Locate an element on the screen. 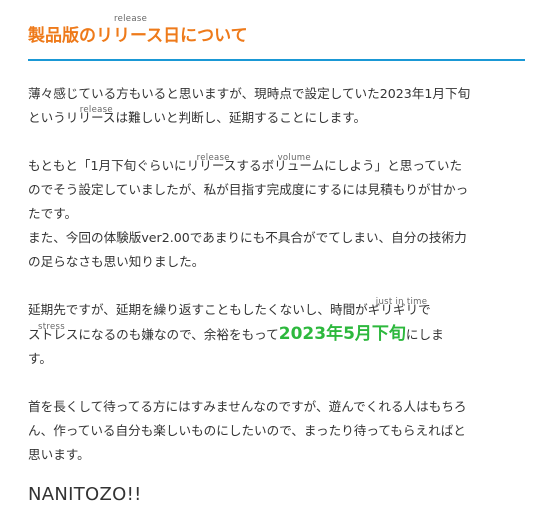 The width and height of the screenshot is (557, 524). title-text: 製品版のリリース日について is located at coordinates (138, 36).